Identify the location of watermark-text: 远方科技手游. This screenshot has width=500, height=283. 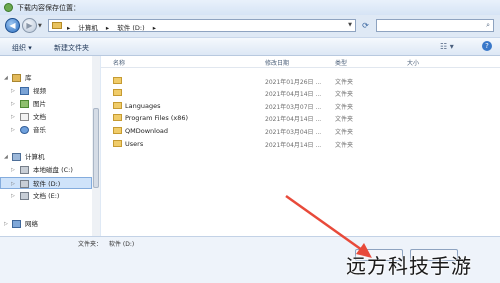
(409, 266).